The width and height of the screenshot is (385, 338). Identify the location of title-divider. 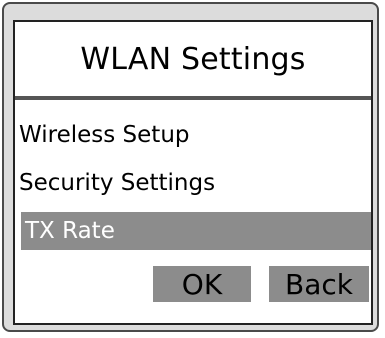
(193, 98).